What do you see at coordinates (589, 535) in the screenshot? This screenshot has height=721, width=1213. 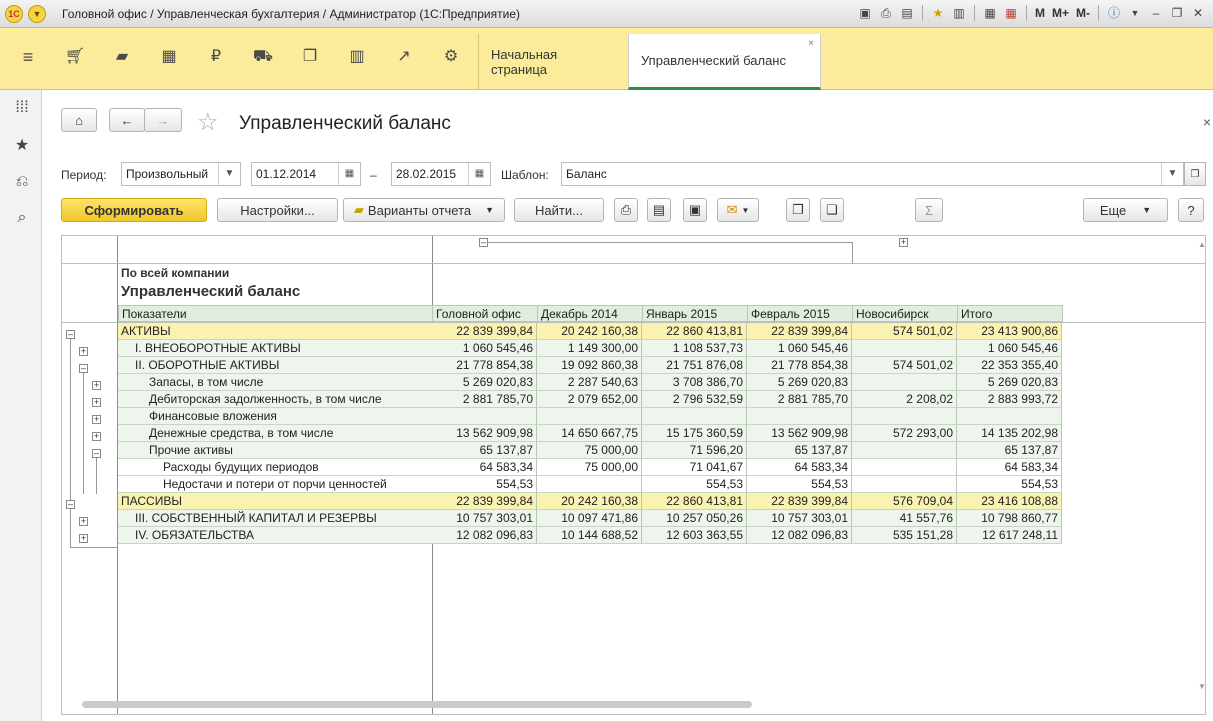 I see `value-cell: 10 144 688,52` at bounding box center [589, 535].